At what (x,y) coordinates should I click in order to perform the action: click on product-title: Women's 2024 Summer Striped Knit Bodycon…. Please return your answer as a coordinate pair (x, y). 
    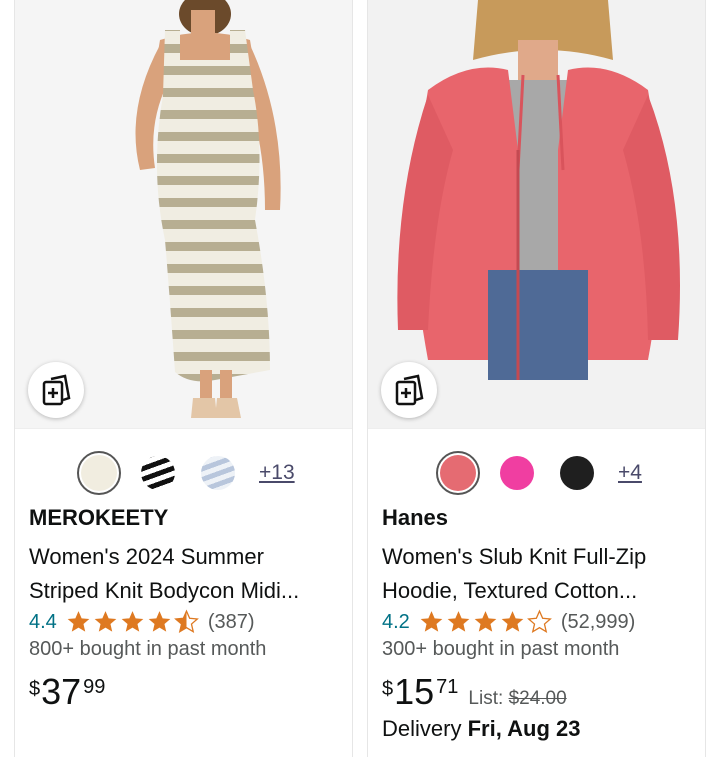
    Looking at the image, I should click on (188, 574).